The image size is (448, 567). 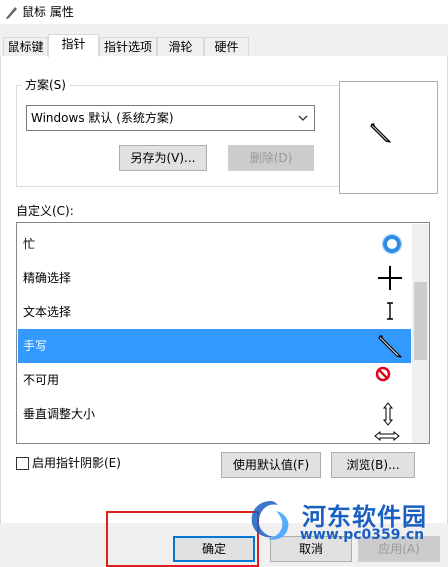 I want to click on pointer-shadow-label: 启用指针阴影(E), so click(x=76, y=463).